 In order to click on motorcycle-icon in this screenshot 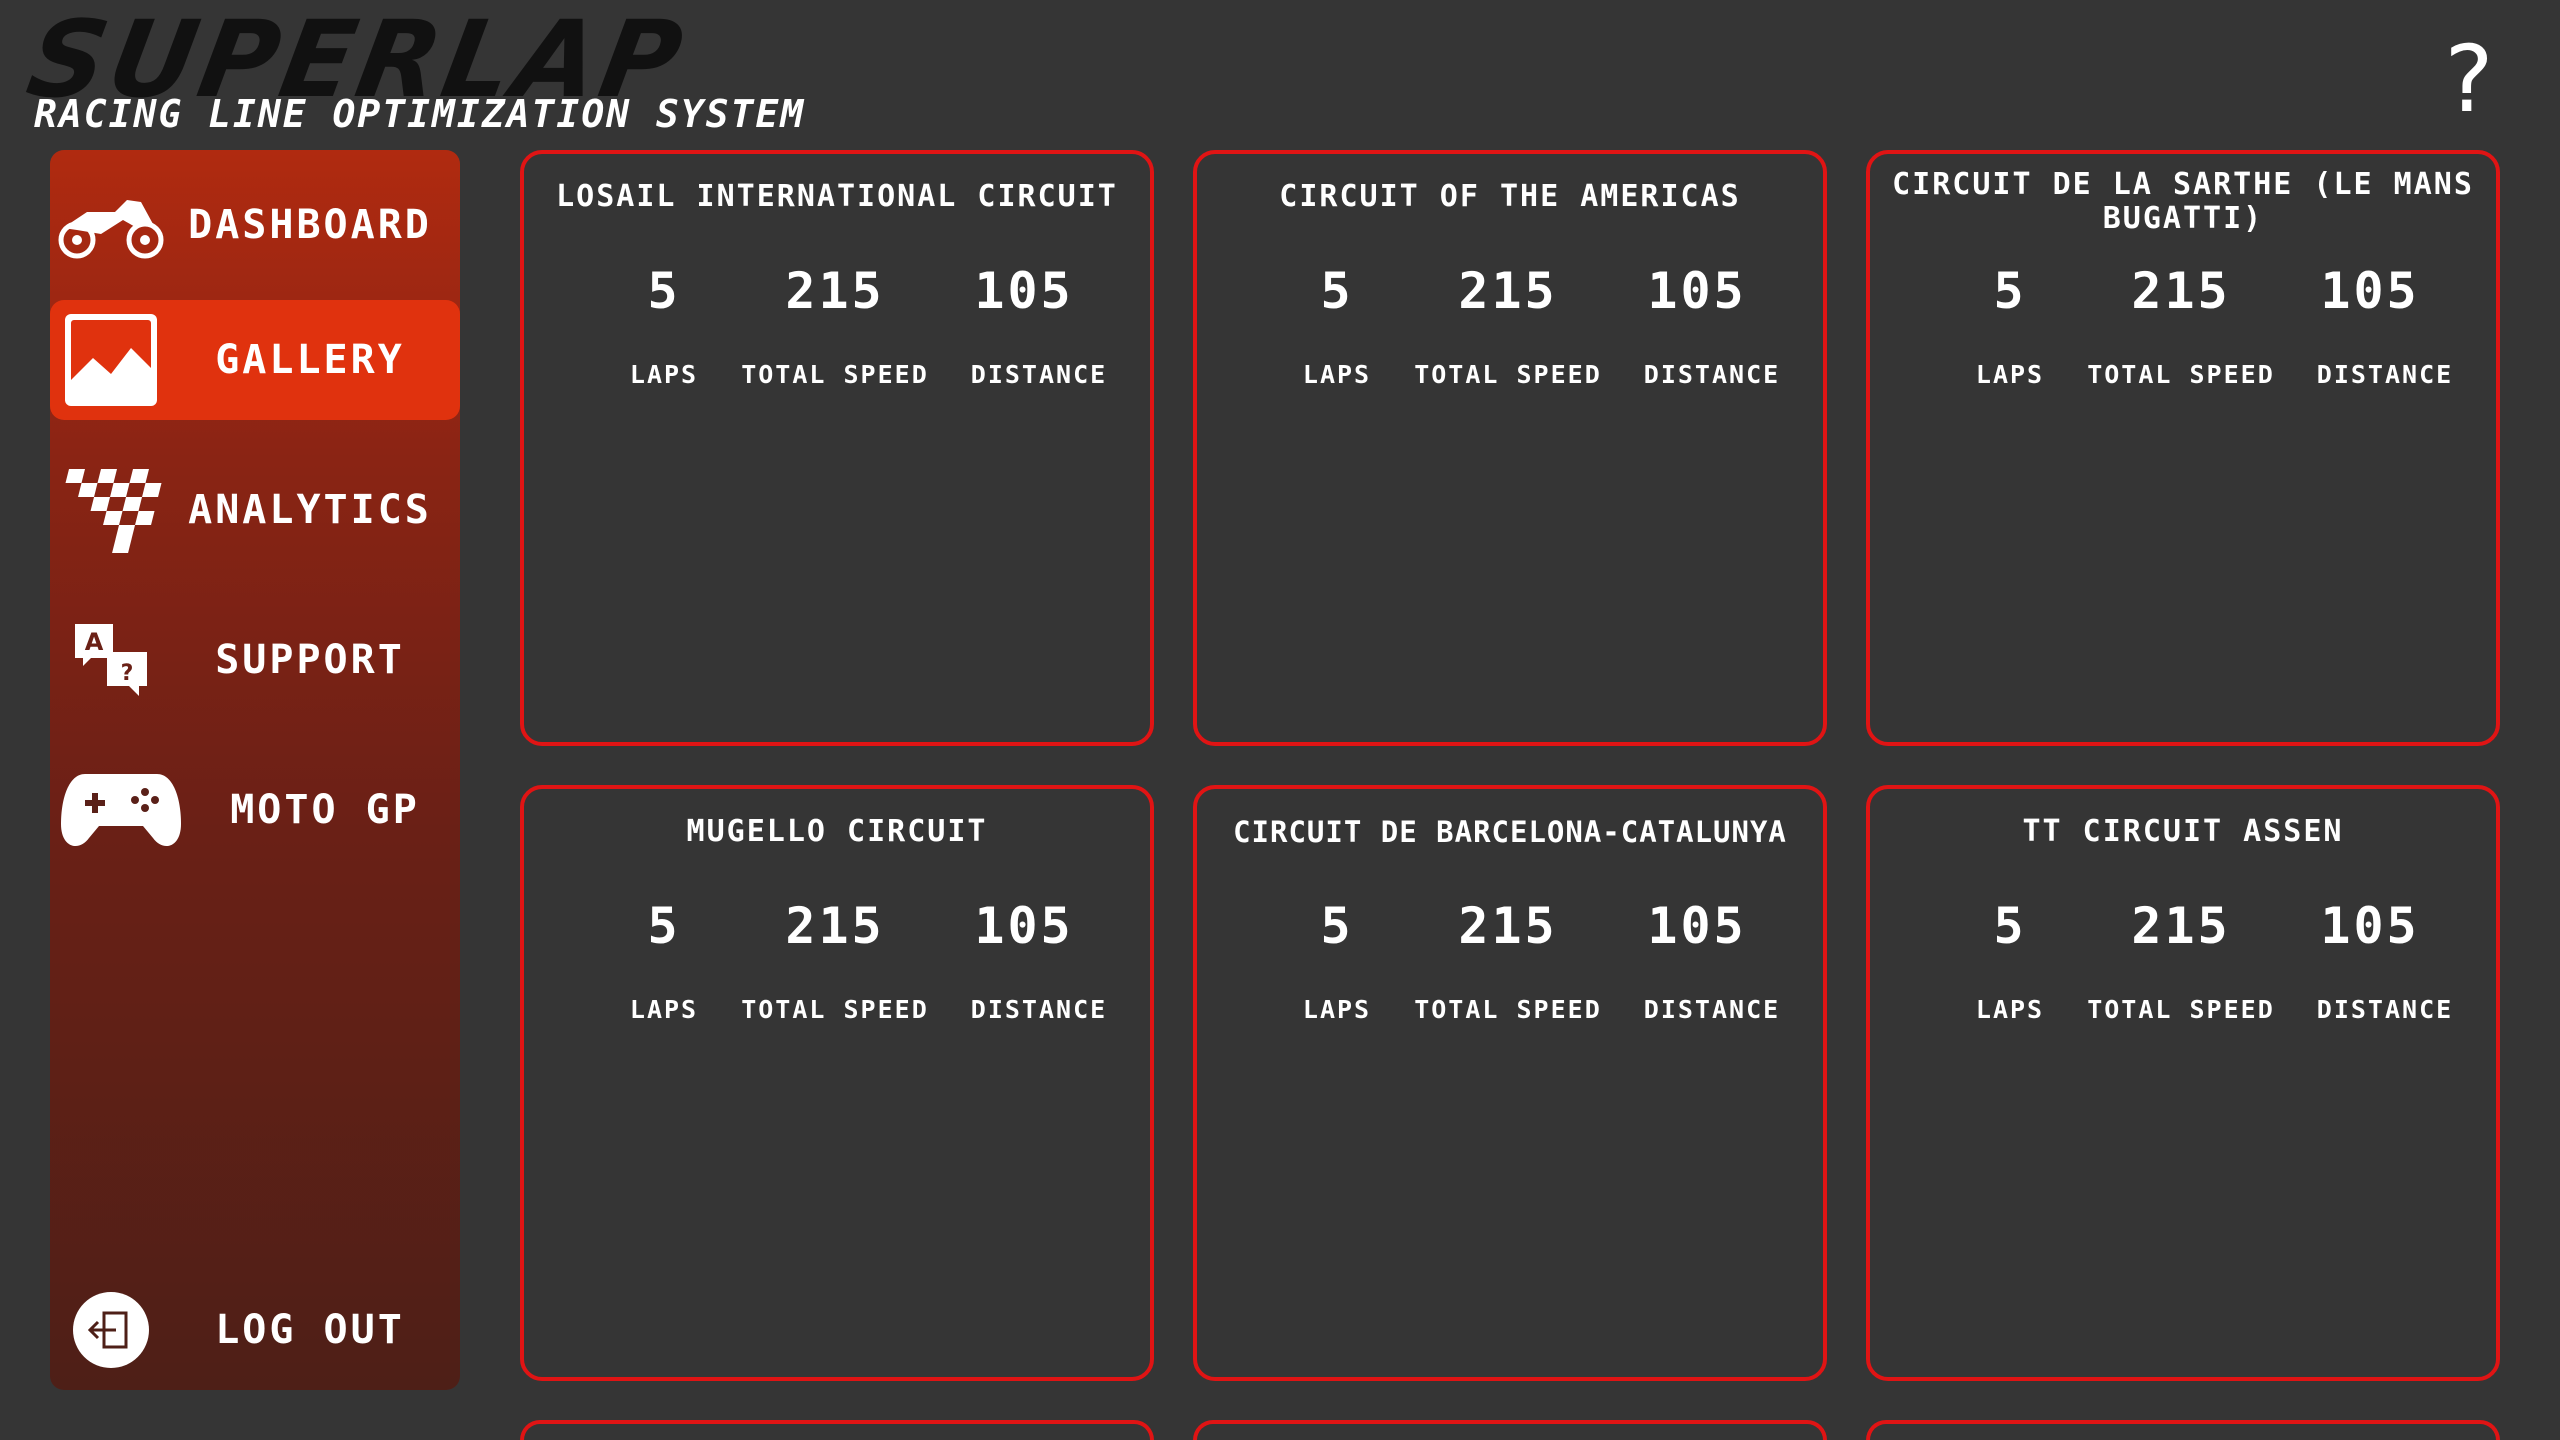, I will do `click(111, 225)`.